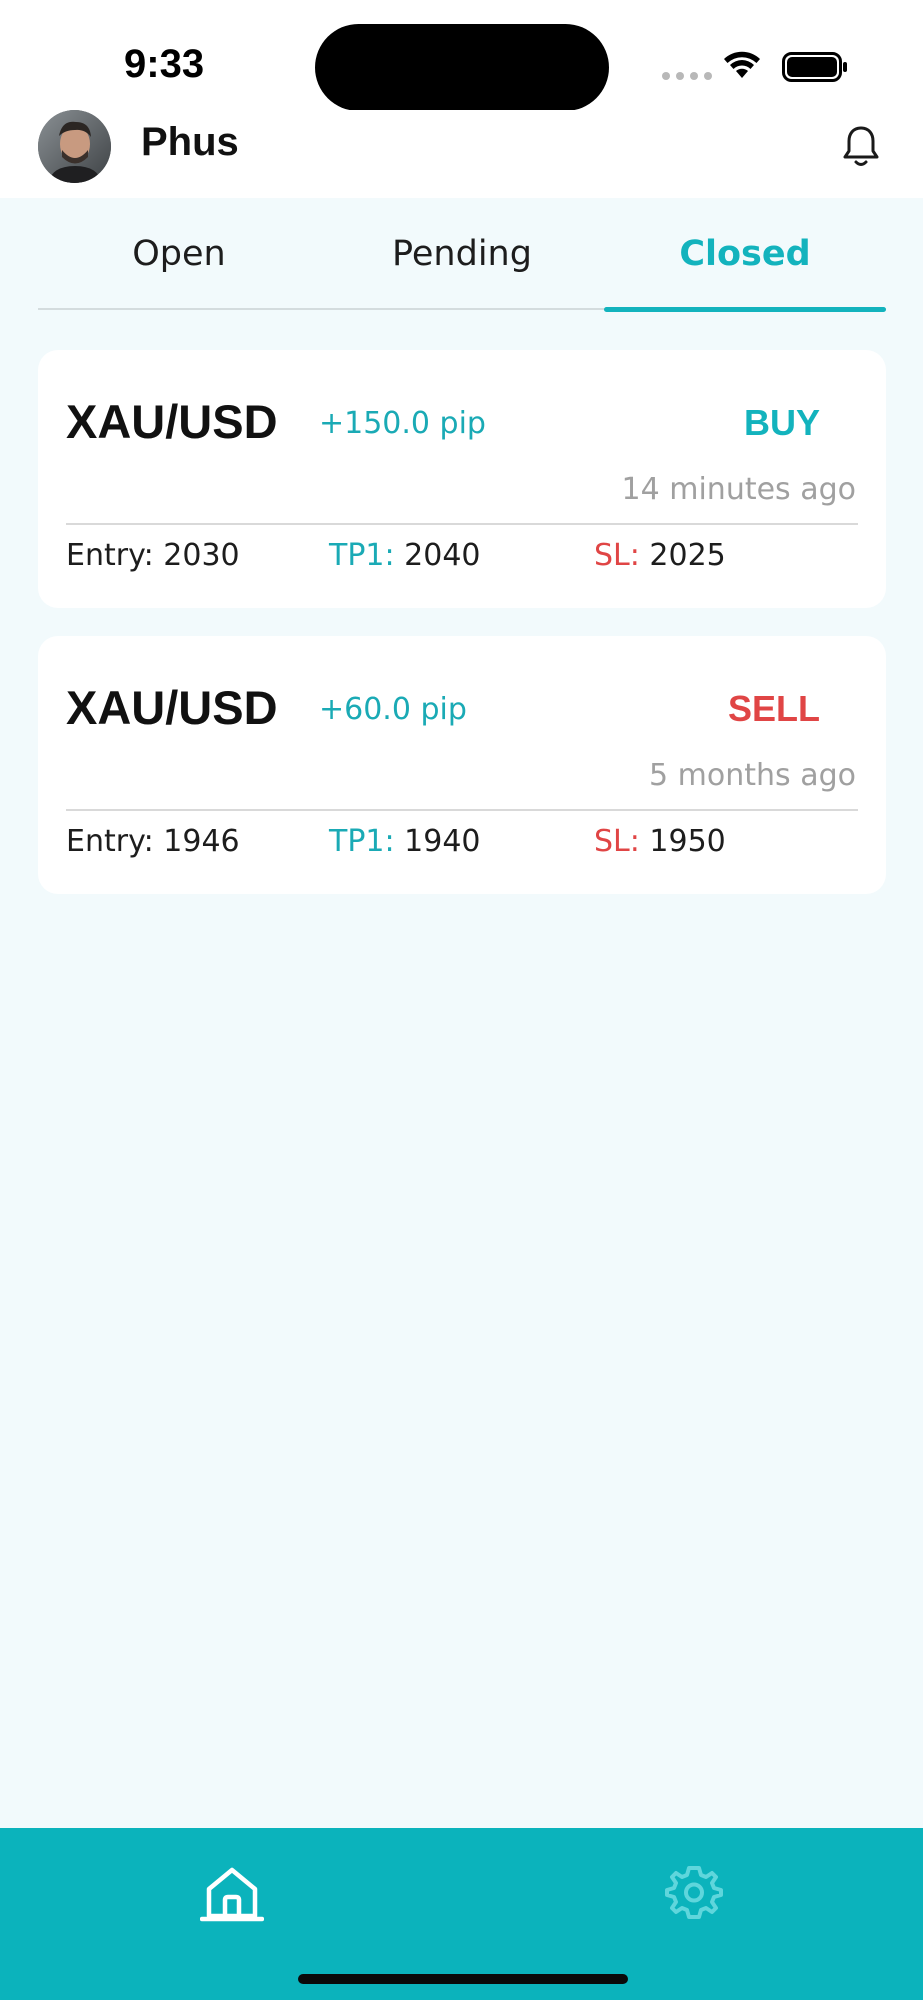  I want to click on username: Phus, so click(190, 142).